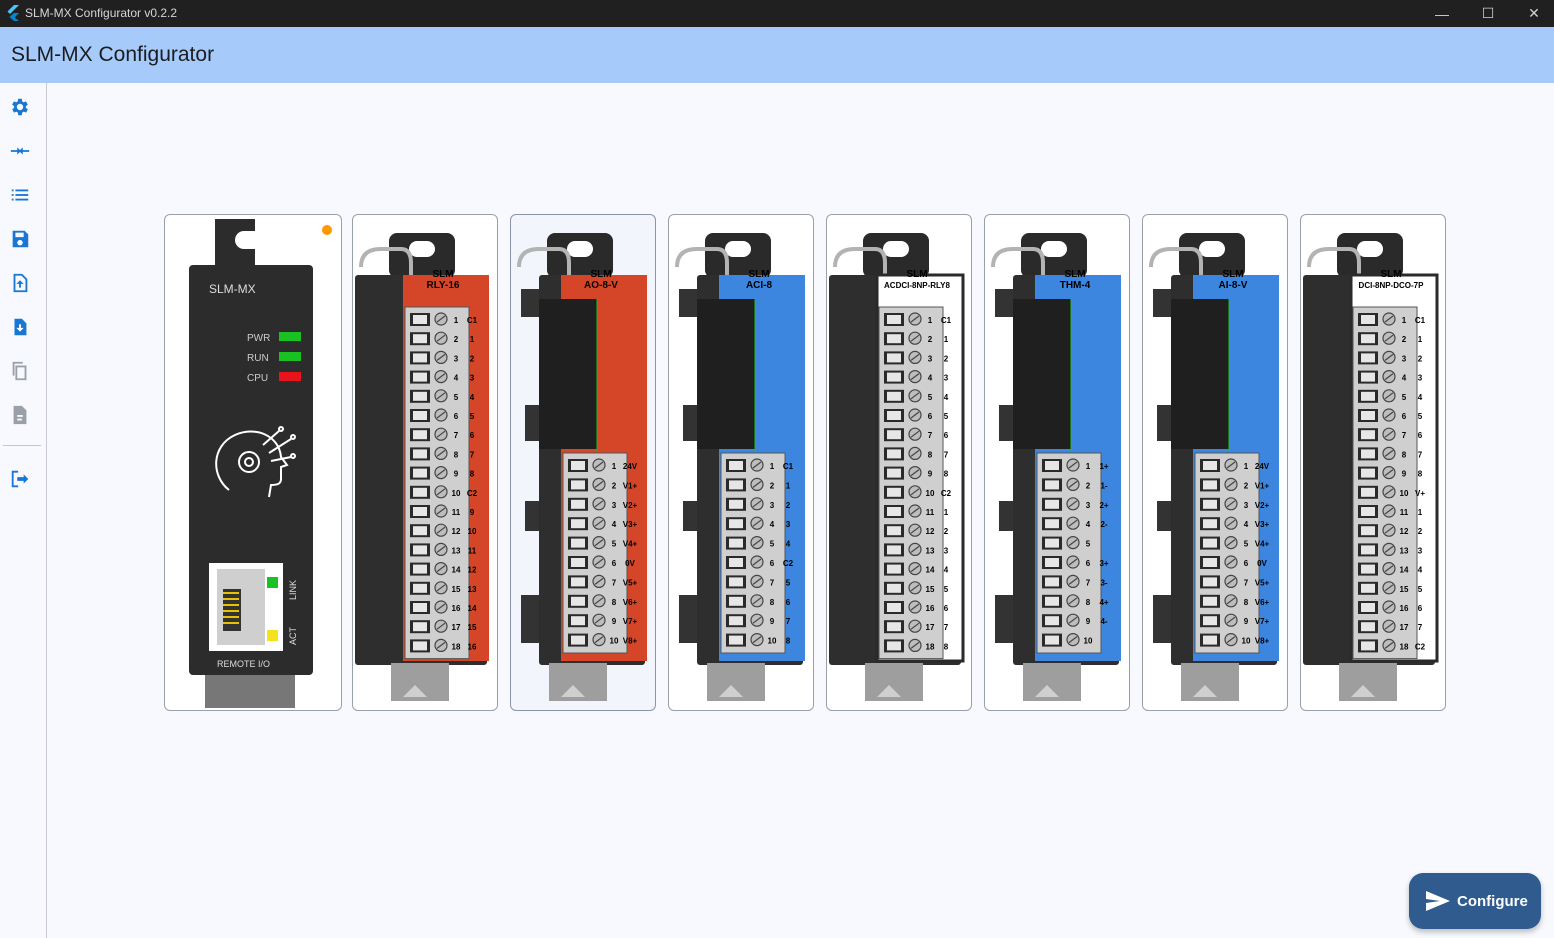 Image resolution: width=1554 pixels, height=938 pixels. What do you see at coordinates (1262, 602) in the screenshot?
I see `terminal-label: V6+` at bounding box center [1262, 602].